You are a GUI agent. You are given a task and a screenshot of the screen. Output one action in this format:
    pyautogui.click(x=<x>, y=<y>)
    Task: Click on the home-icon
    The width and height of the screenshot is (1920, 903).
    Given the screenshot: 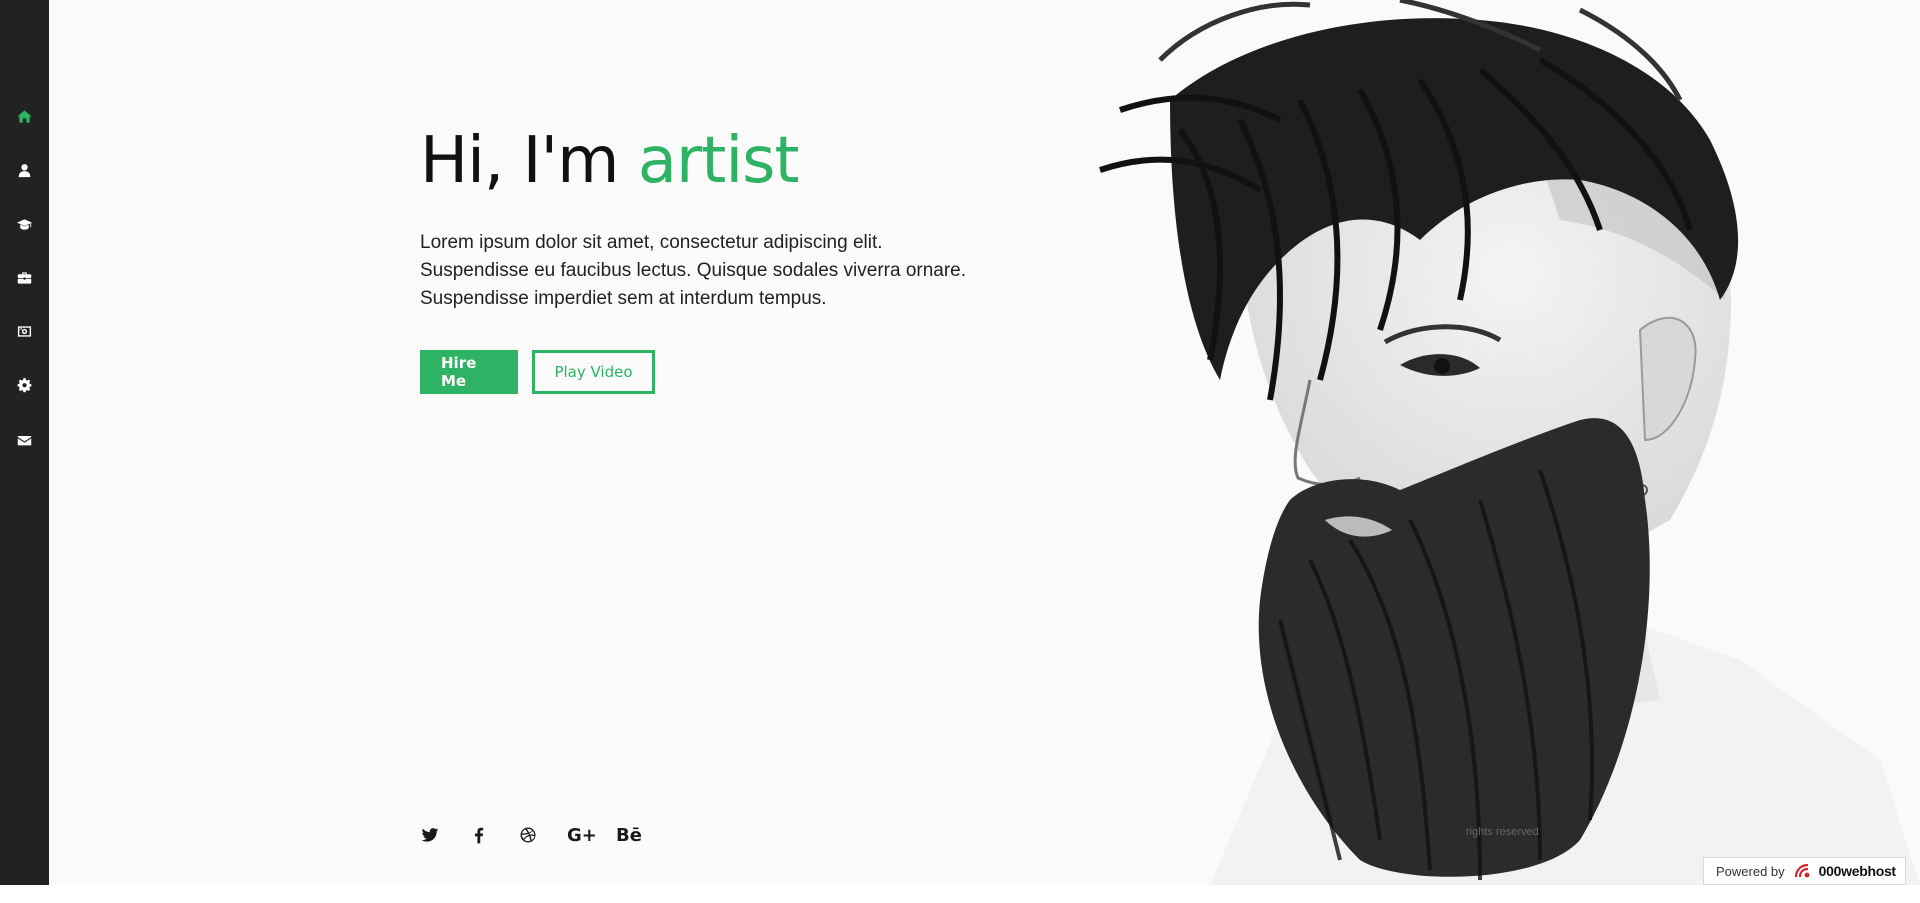 What is the action you would take?
    pyautogui.click(x=24, y=116)
    